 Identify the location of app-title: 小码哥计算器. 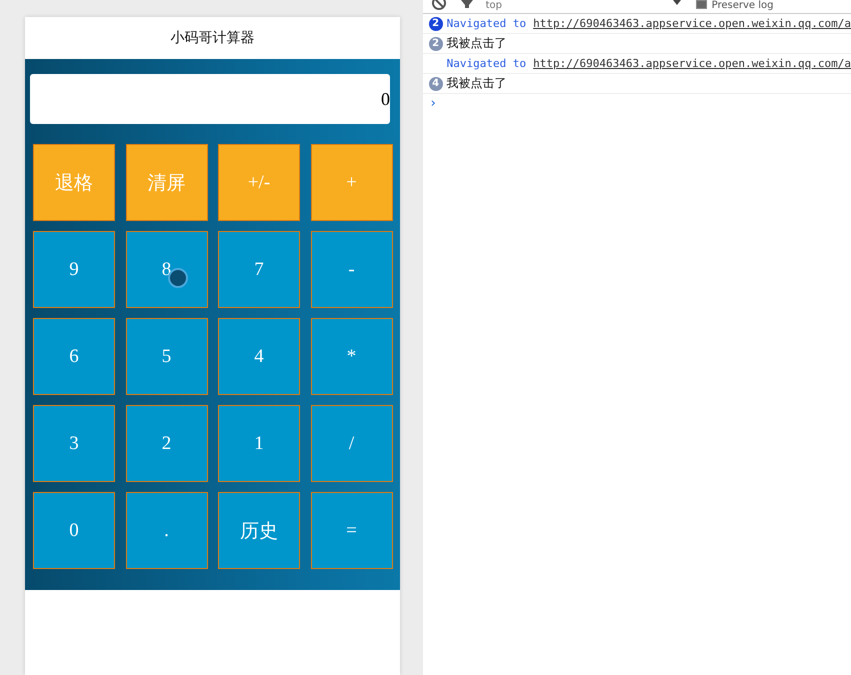
(212, 38).